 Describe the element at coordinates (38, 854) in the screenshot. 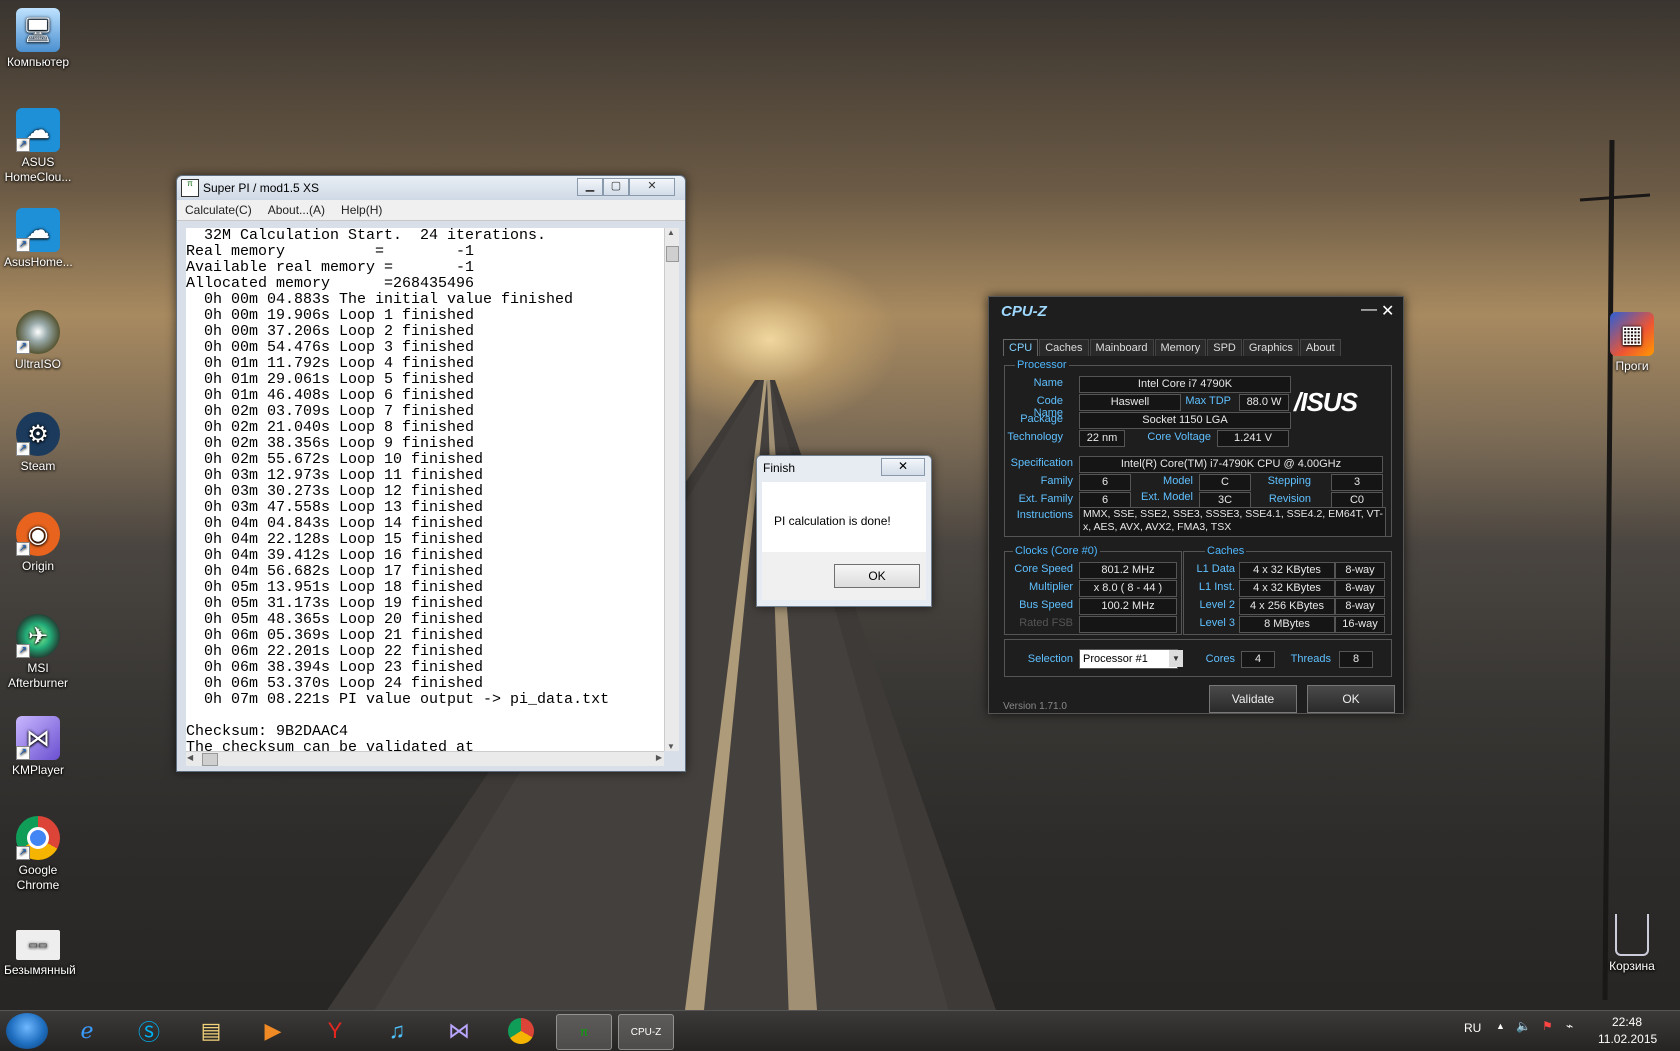

I see `desktop-icon-chrome: ↗ Google Chrome` at that location.